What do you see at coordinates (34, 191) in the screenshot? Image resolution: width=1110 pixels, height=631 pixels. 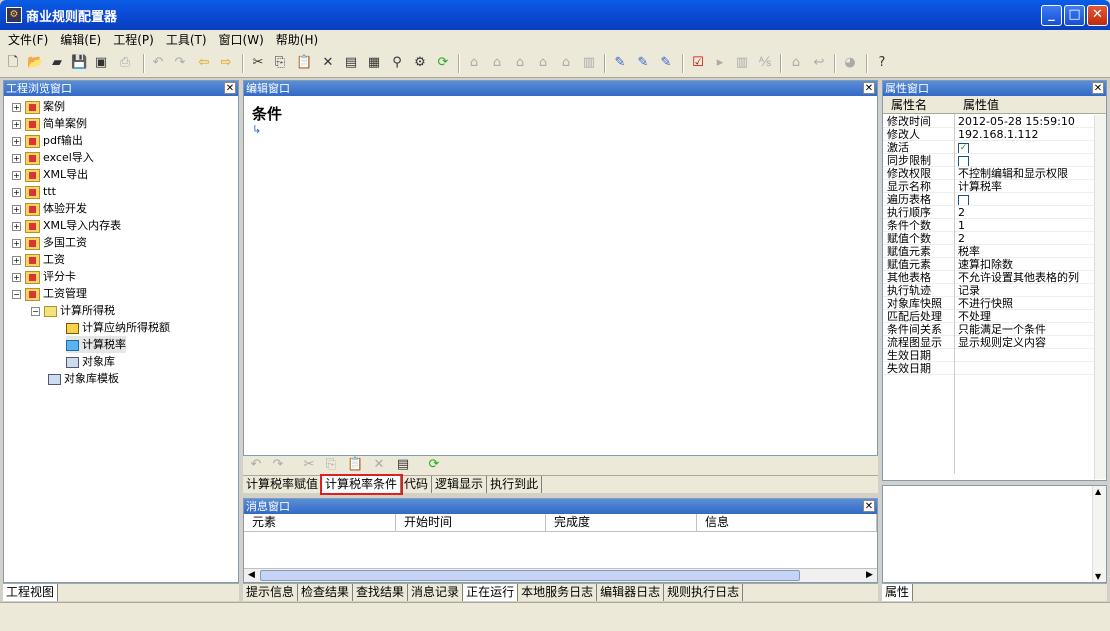 I see `tree-item: + ttt` at bounding box center [34, 191].